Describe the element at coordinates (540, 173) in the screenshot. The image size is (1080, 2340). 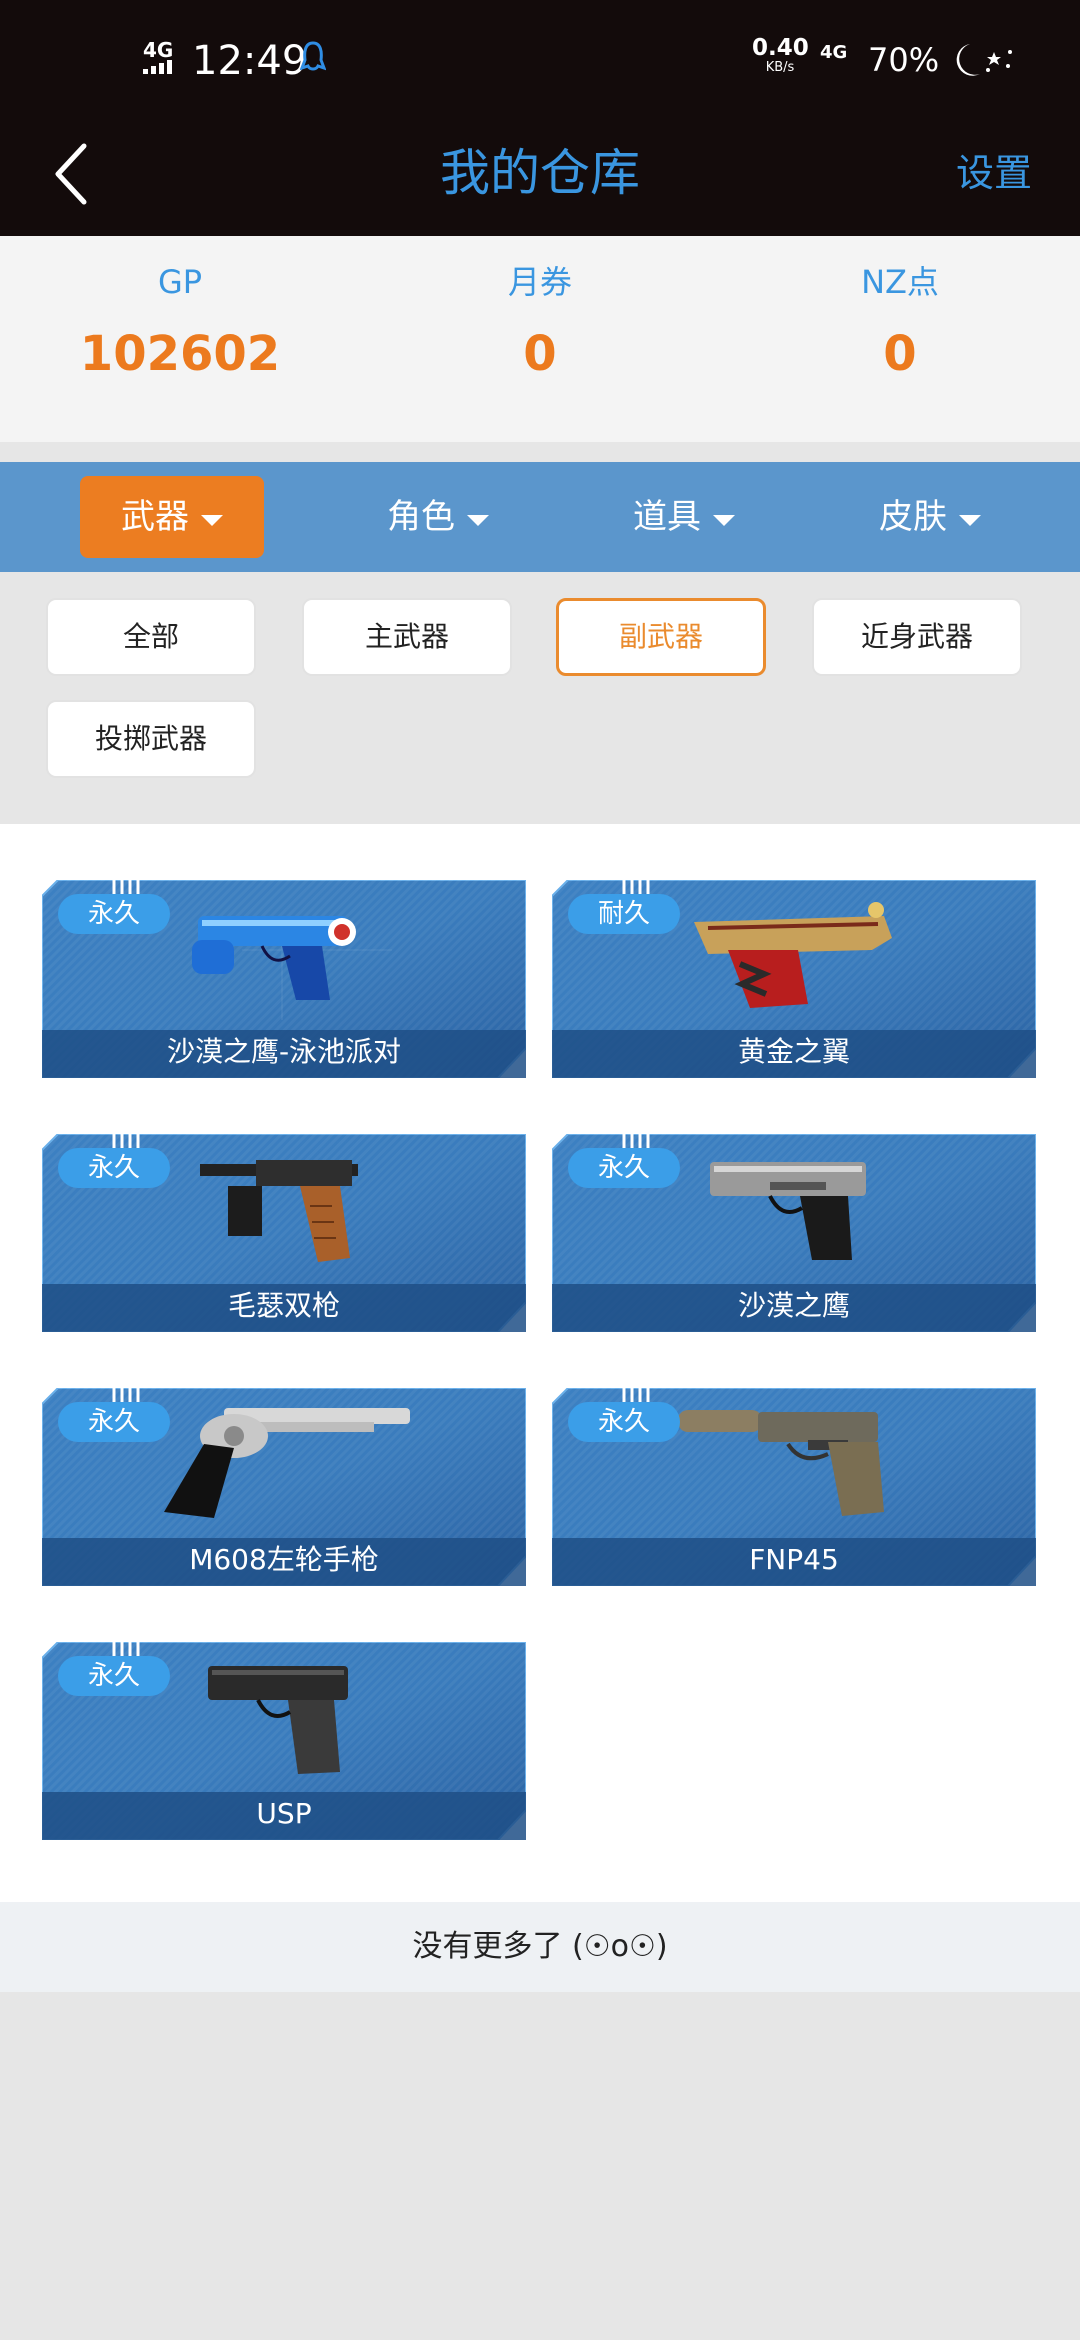
I see `page-title: 我的仓库` at that location.